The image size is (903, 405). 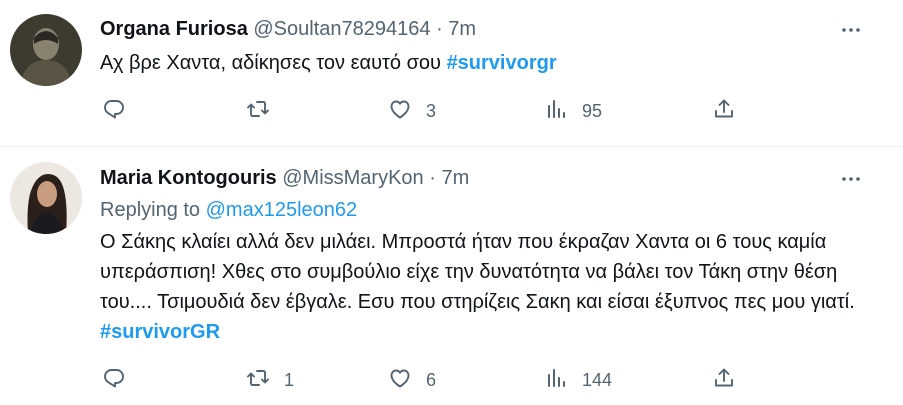 What do you see at coordinates (431, 110) in the screenshot?
I see `like-count: 3` at bounding box center [431, 110].